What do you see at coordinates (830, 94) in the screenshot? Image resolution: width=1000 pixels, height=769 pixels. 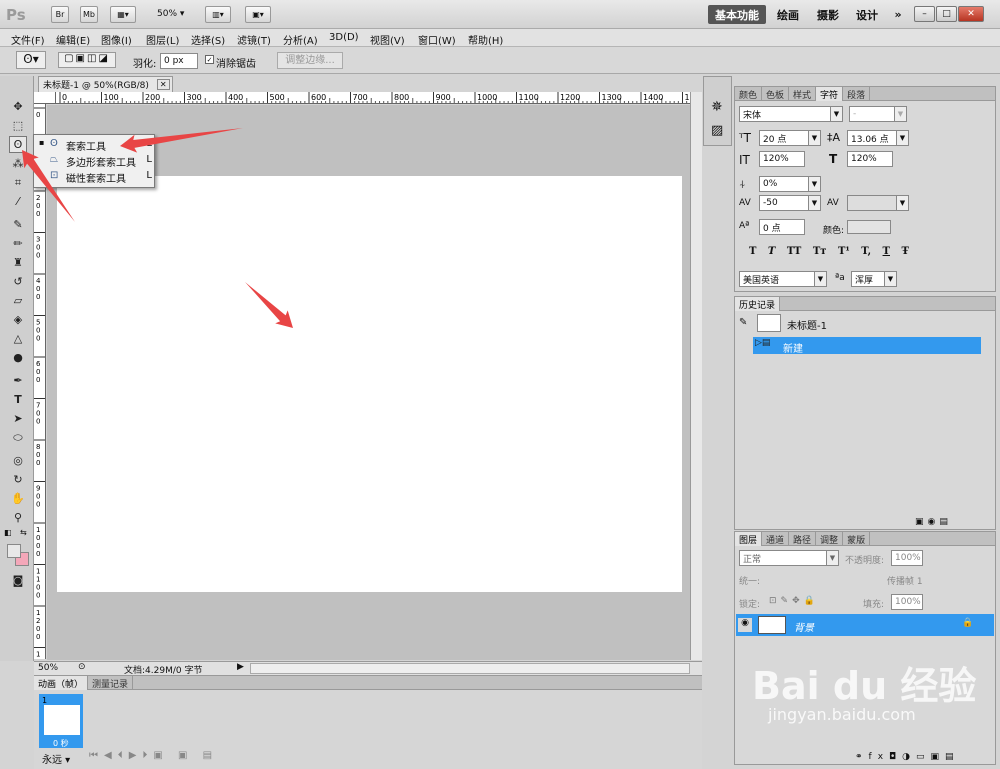 I see `tab-character: 字符` at bounding box center [830, 94].